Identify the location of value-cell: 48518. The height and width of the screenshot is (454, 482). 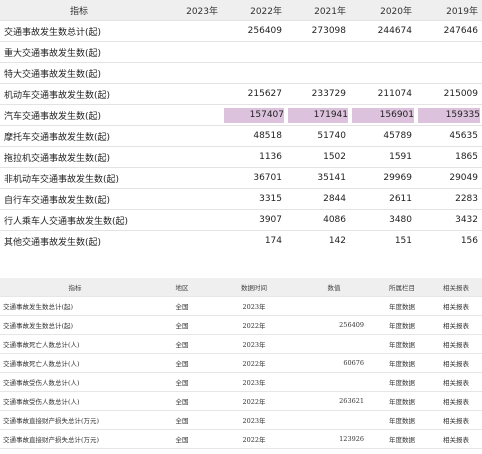
(254, 136).